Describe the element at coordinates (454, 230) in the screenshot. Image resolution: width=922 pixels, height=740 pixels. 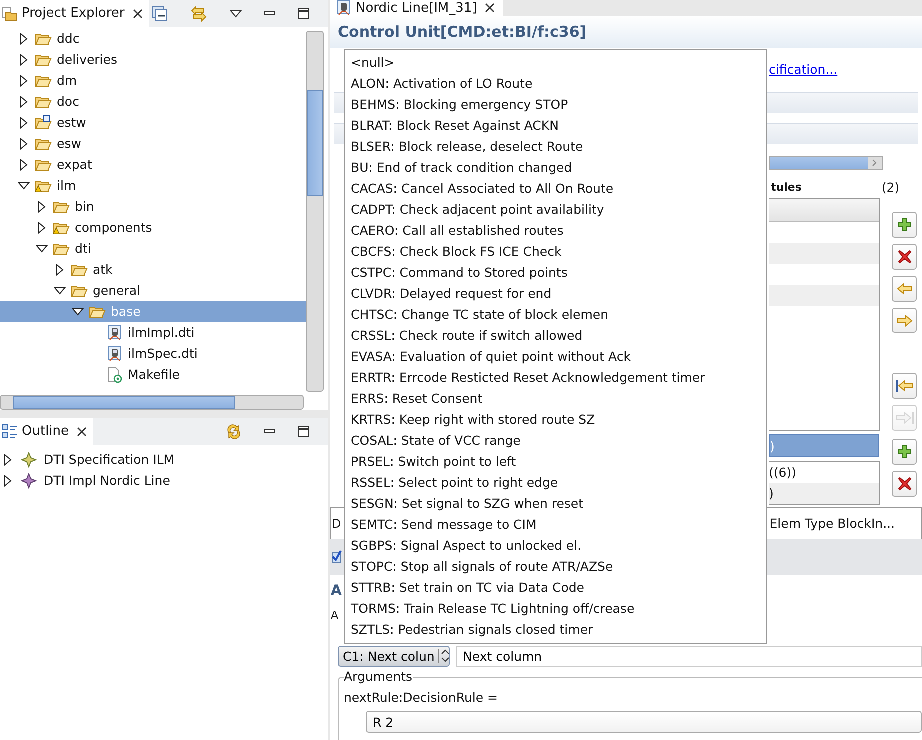
I see `dropdown-option: CAERO: Call all established routes` at that location.